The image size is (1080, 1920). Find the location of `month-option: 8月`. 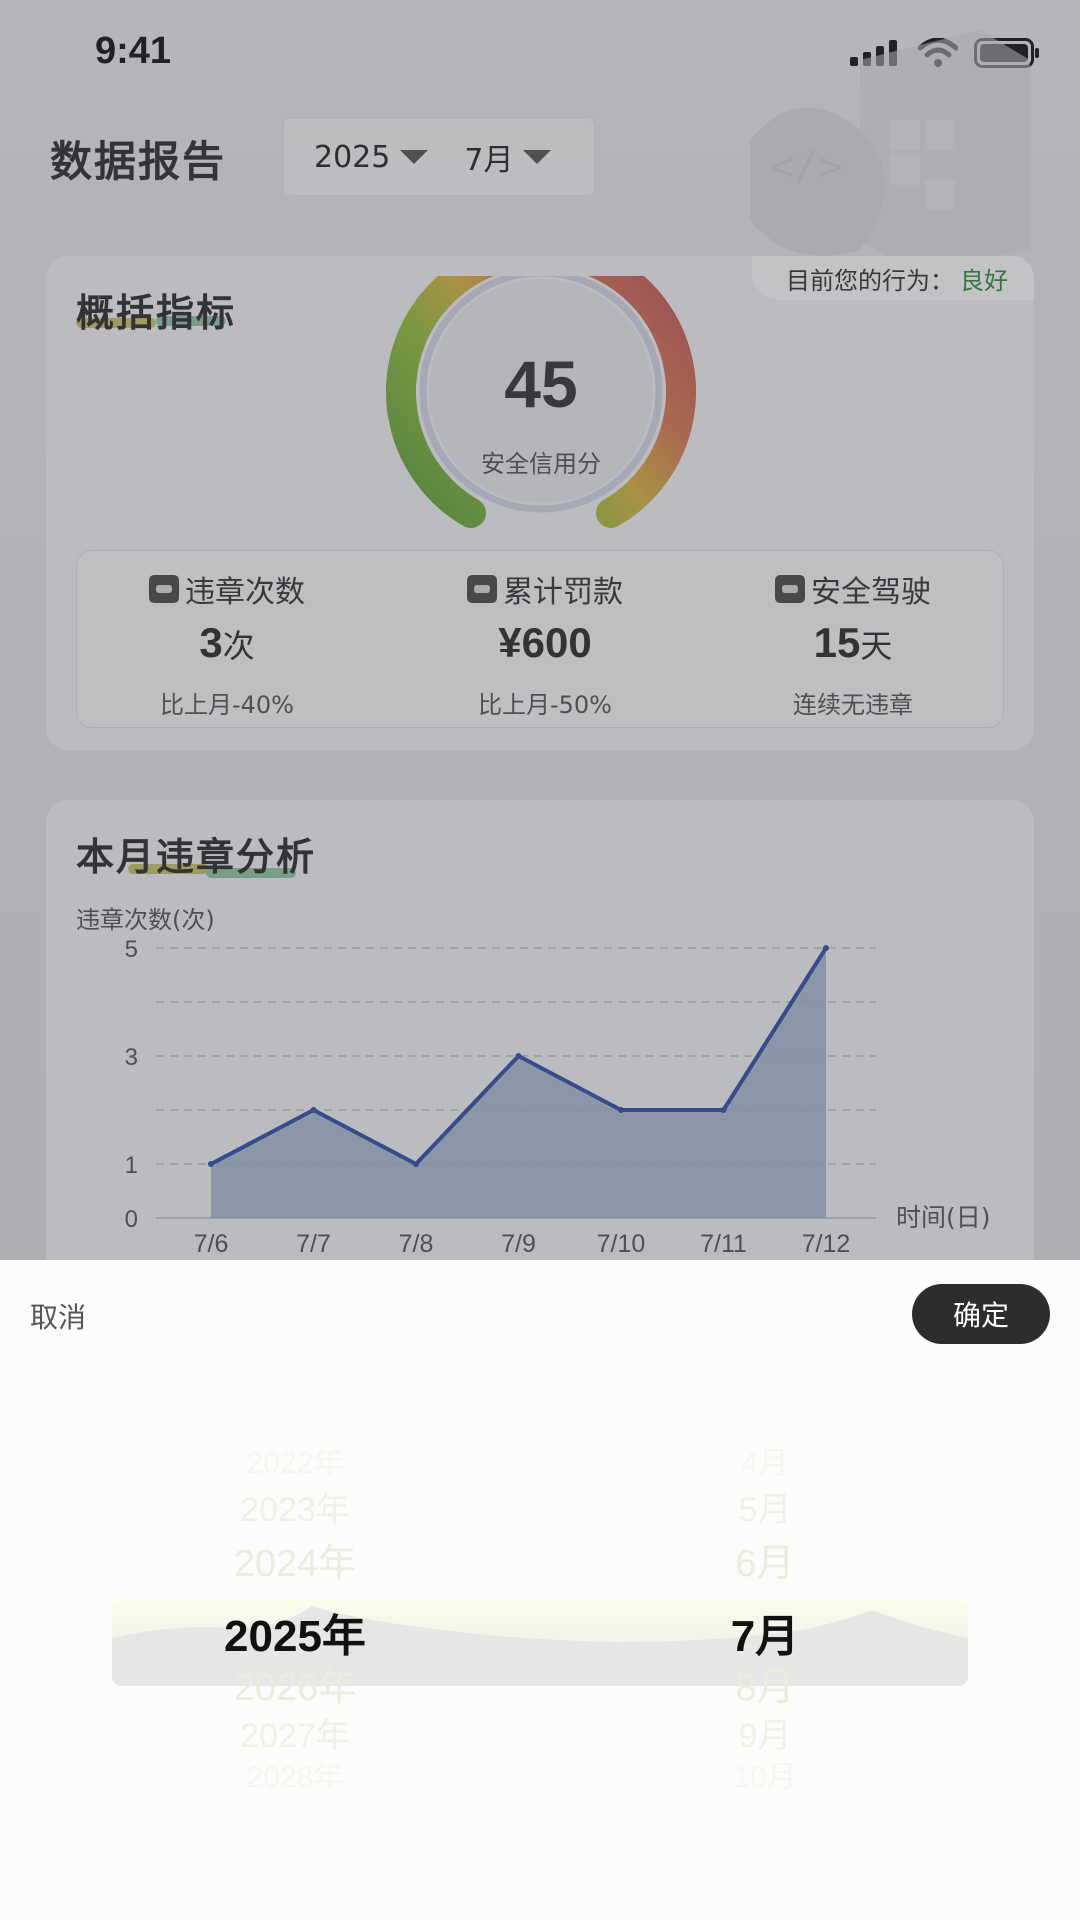

month-option: 8月 is located at coordinates (765, 1683).